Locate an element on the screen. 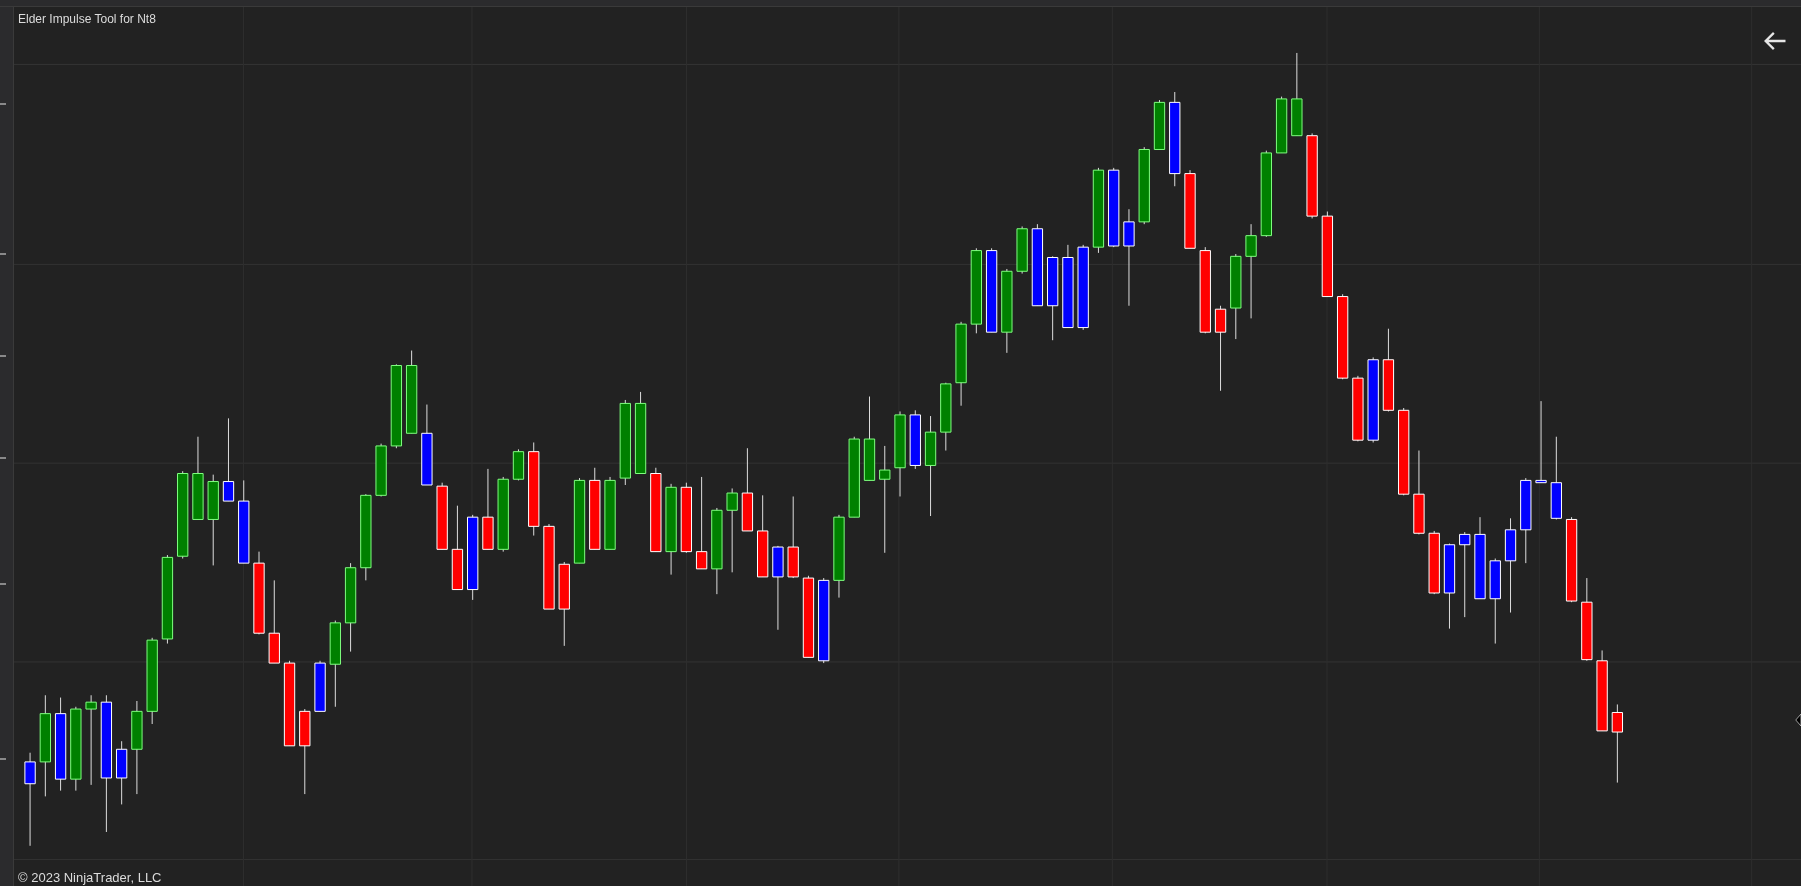 This screenshot has height=886, width=1801. diamond-marker-icon is located at coordinates (1798, 720).